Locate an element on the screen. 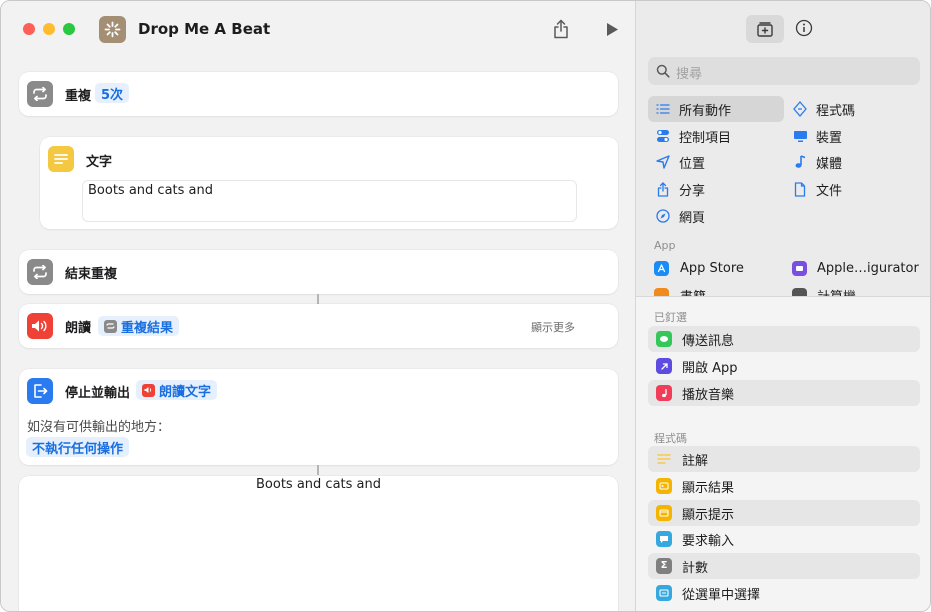 The width and height of the screenshot is (931, 612). close-button is located at coordinates (29, 29).